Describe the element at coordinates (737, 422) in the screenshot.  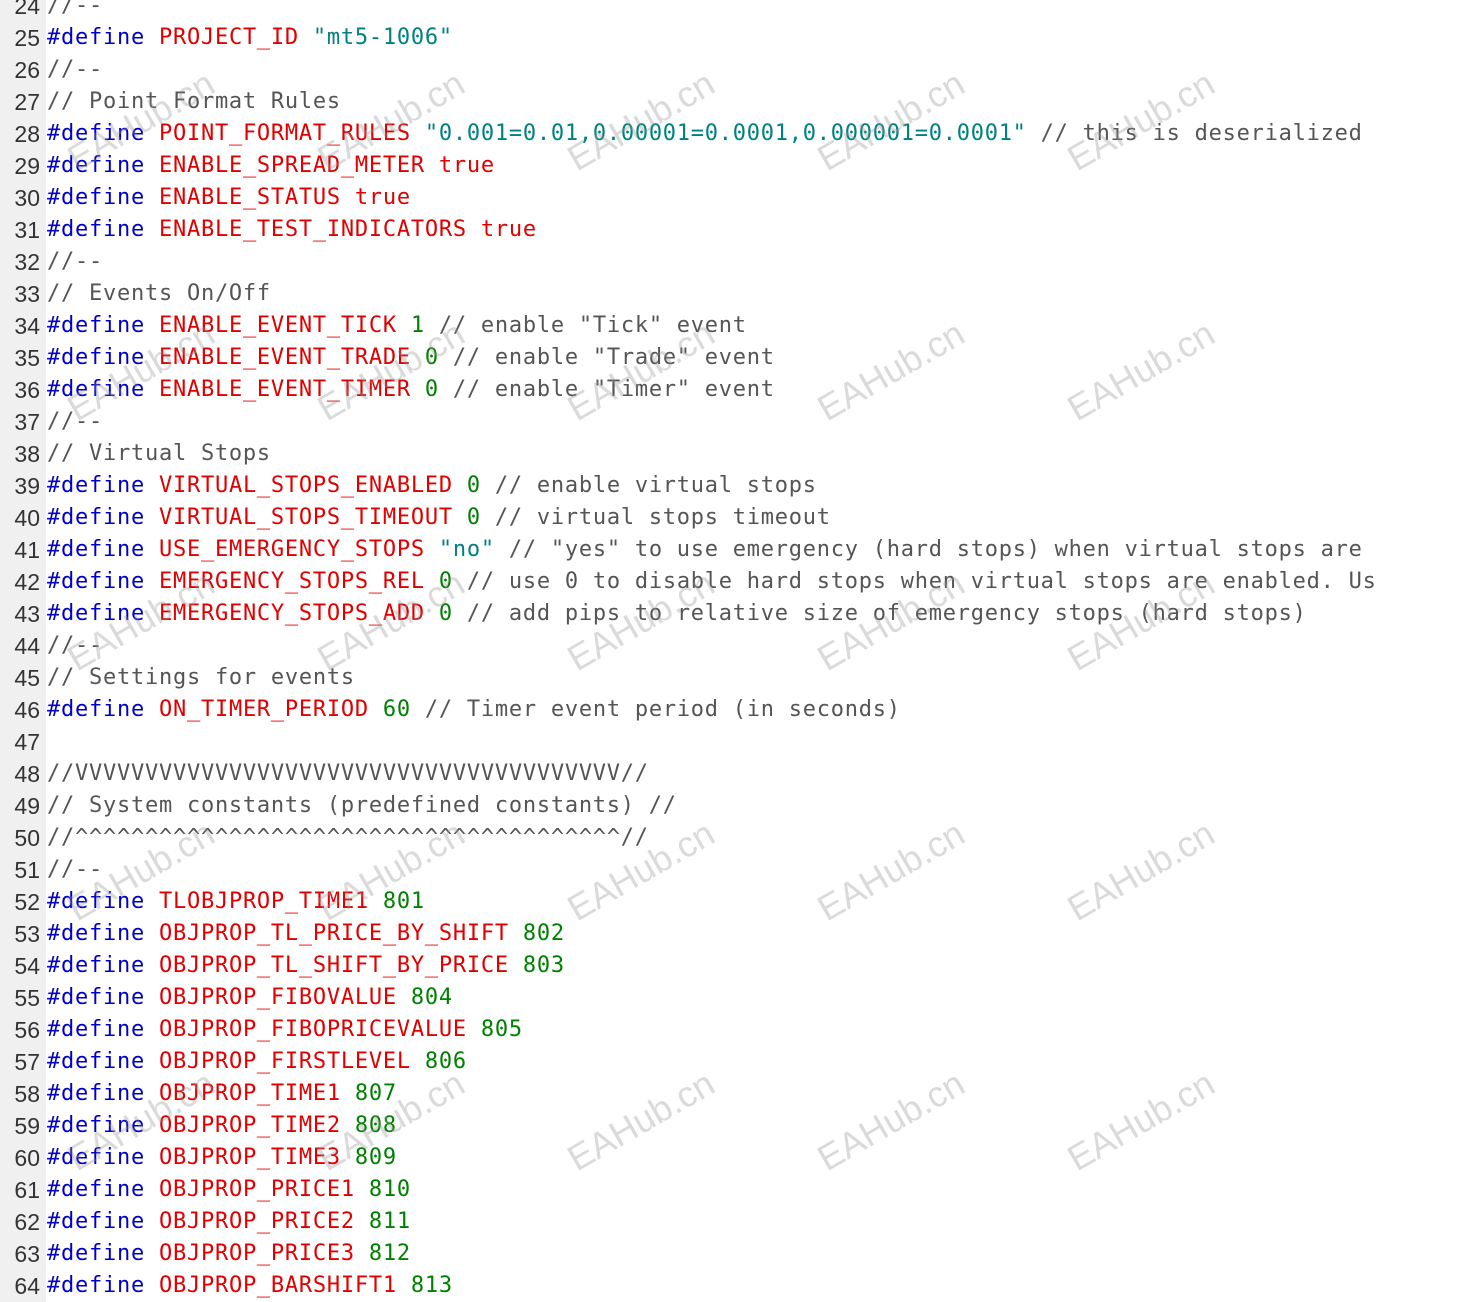
I see `code-line: 37//--` at that location.